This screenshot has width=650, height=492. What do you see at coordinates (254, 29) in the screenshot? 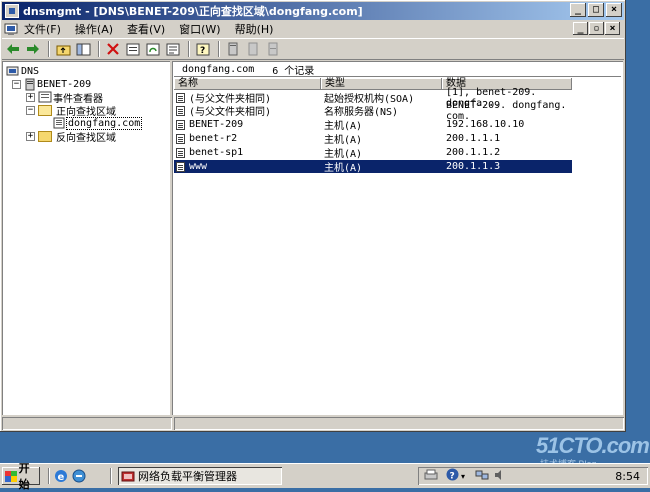
I see `menu-help: 帮助(H)` at bounding box center [254, 29].